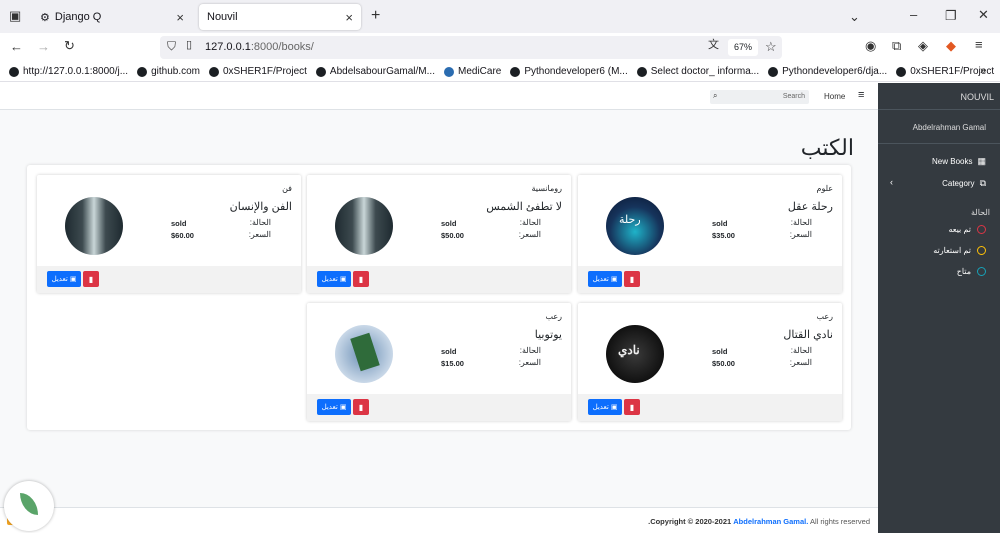  Describe the element at coordinates (959, 250) in the screenshot. I see `status-borrowed: تم استعارته` at that location.